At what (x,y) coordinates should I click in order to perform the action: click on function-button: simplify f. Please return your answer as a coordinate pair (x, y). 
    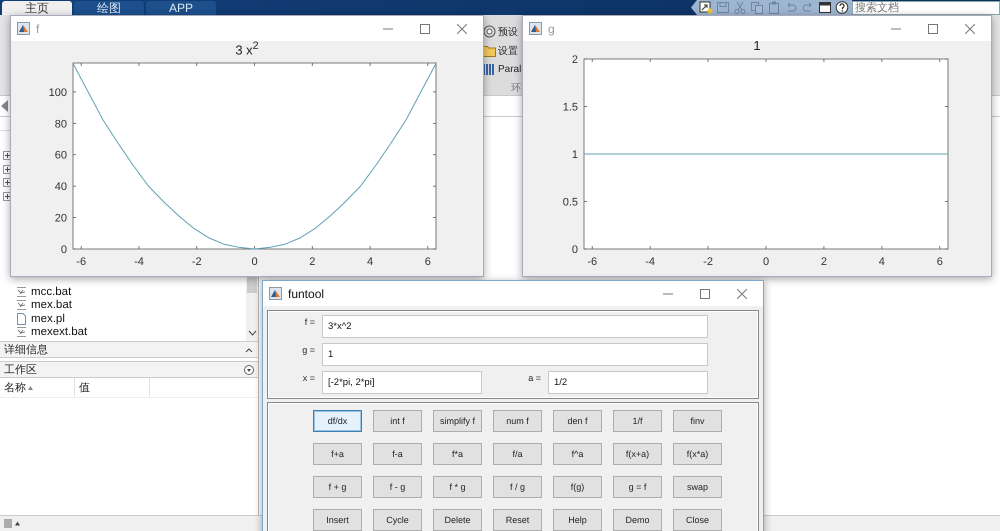
    Looking at the image, I should click on (457, 421).